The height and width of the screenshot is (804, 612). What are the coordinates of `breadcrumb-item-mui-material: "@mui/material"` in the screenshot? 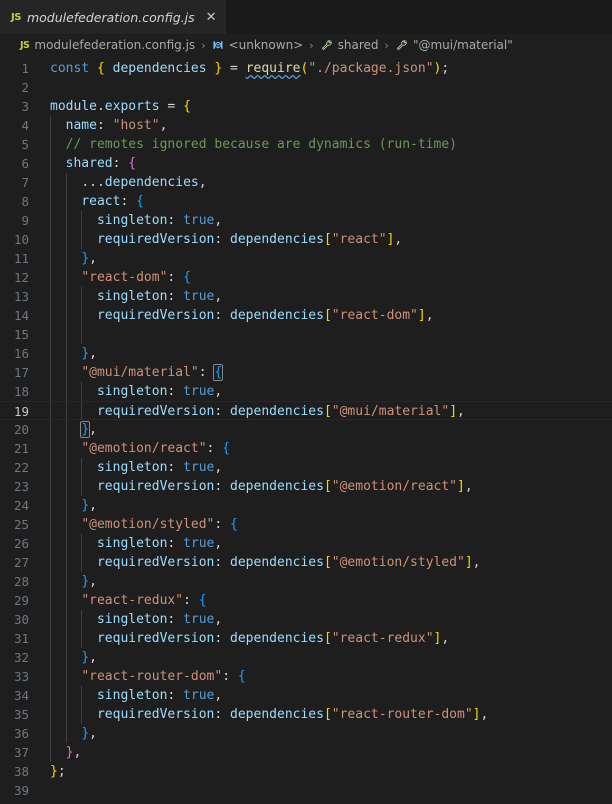 It's located at (454, 45).